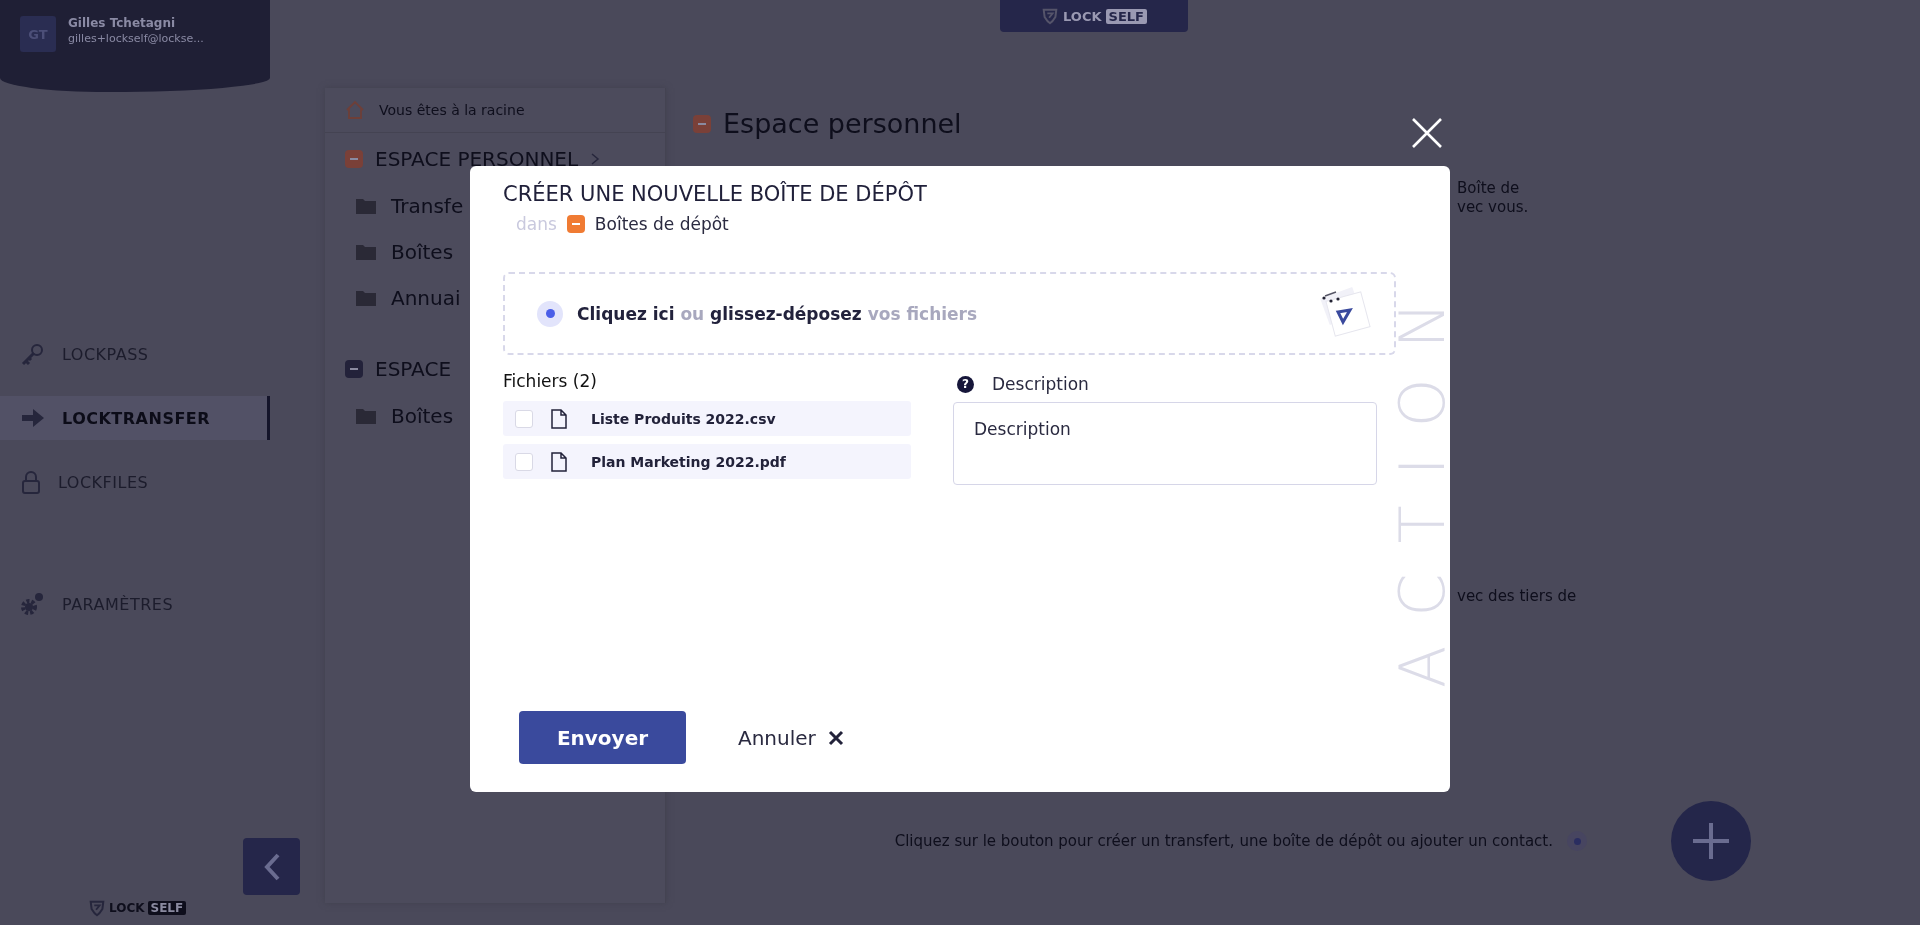 The width and height of the screenshot is (1920, 925). What do you see at coordinates (1489, 188) in the screenshot?
I see `description-text: Boîte de` at bounding box center [1489, 188].